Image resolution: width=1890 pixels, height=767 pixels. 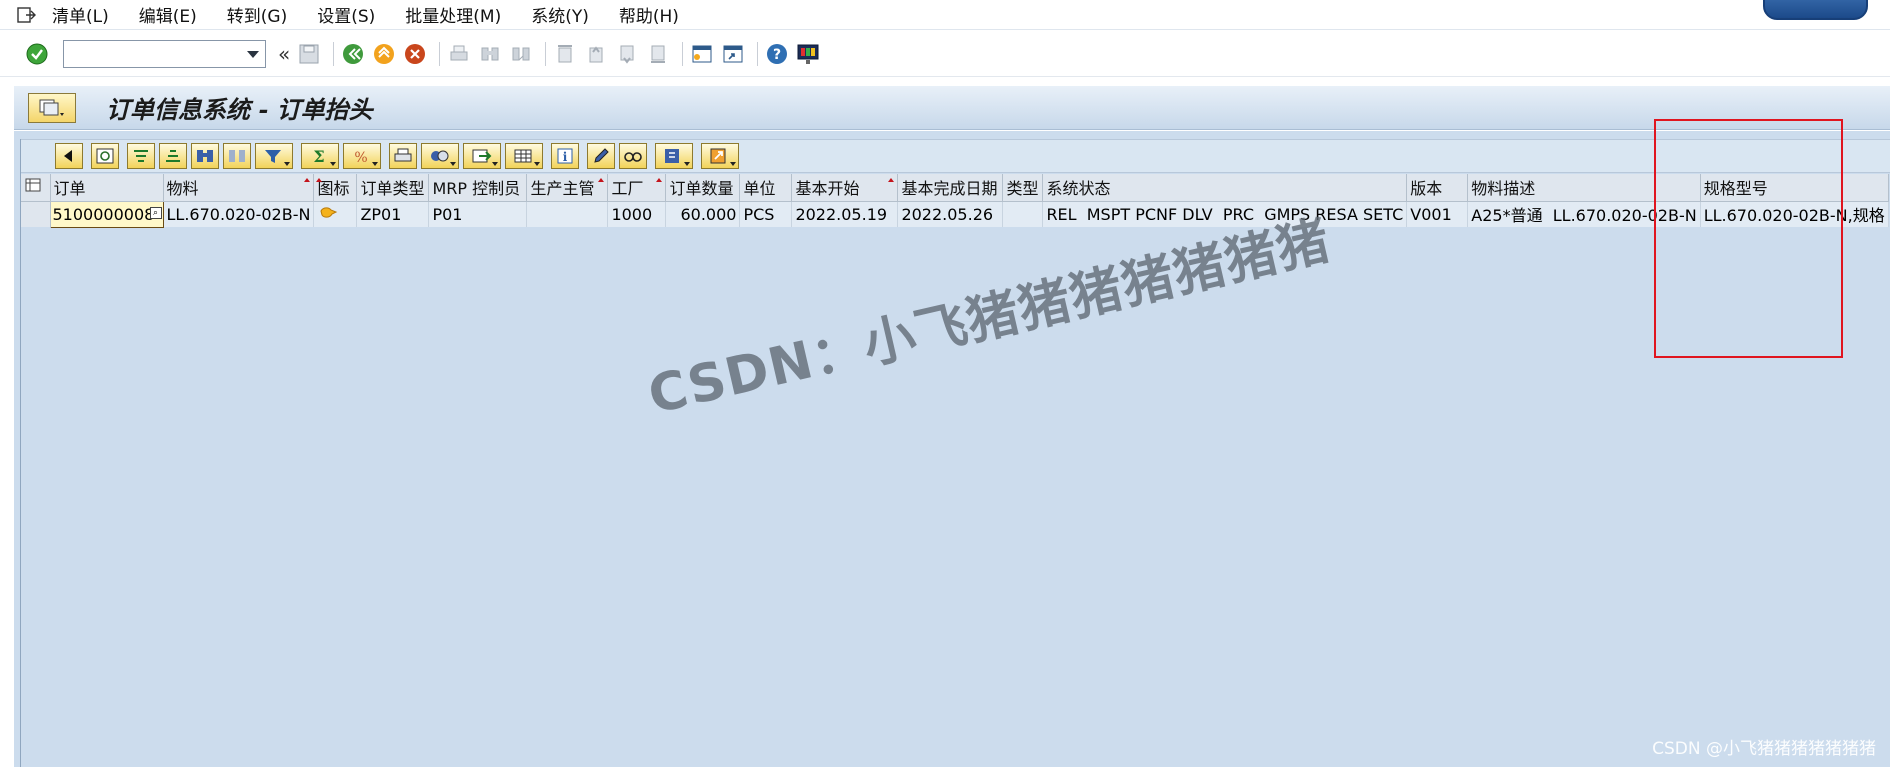 What do you see at coordinates (649, 14) in the screenshot?
I see `menu-help: 帮助(H)` at bounding box center [649, 14].